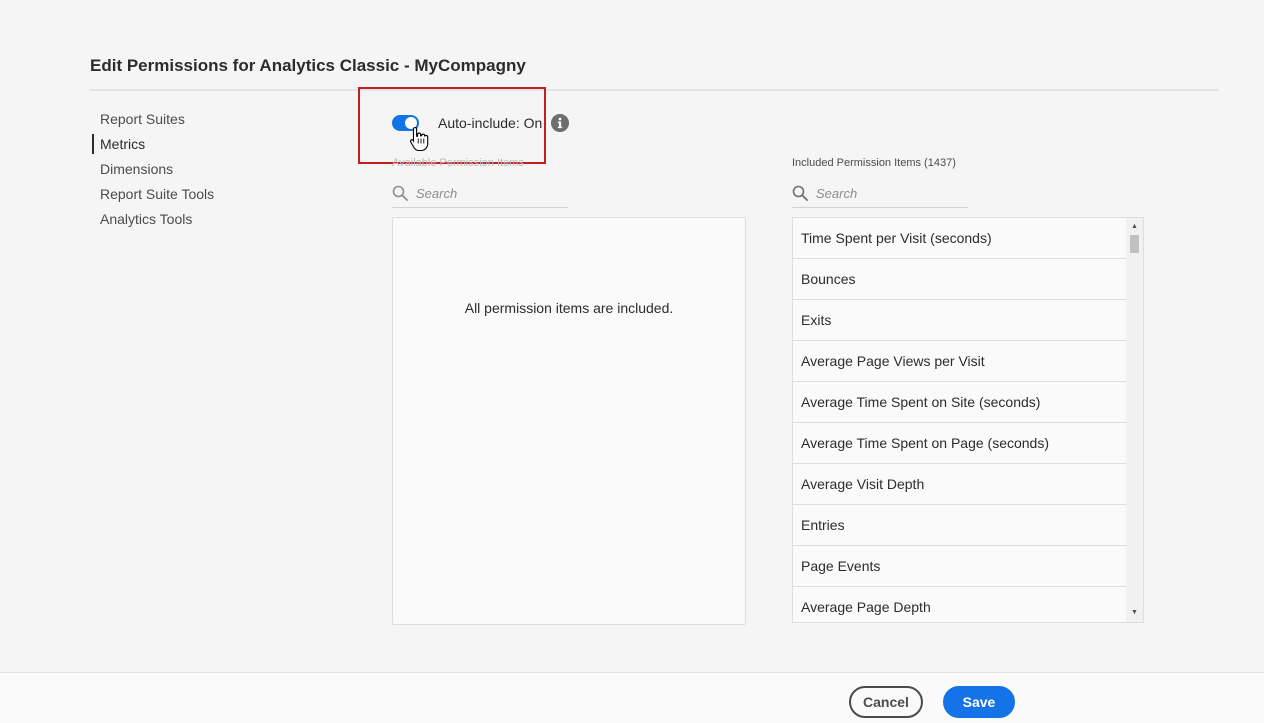 This screenshot has height=723, width=1264. Describe the element at coordinates (1134, 244) in the screenshot. I see `scroll-thumb` at that location.